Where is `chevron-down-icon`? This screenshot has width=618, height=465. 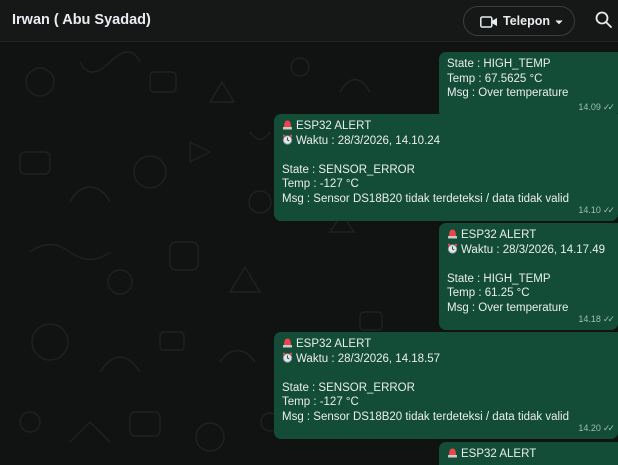 chevron-down-icon is located at coordinates (559, 22).